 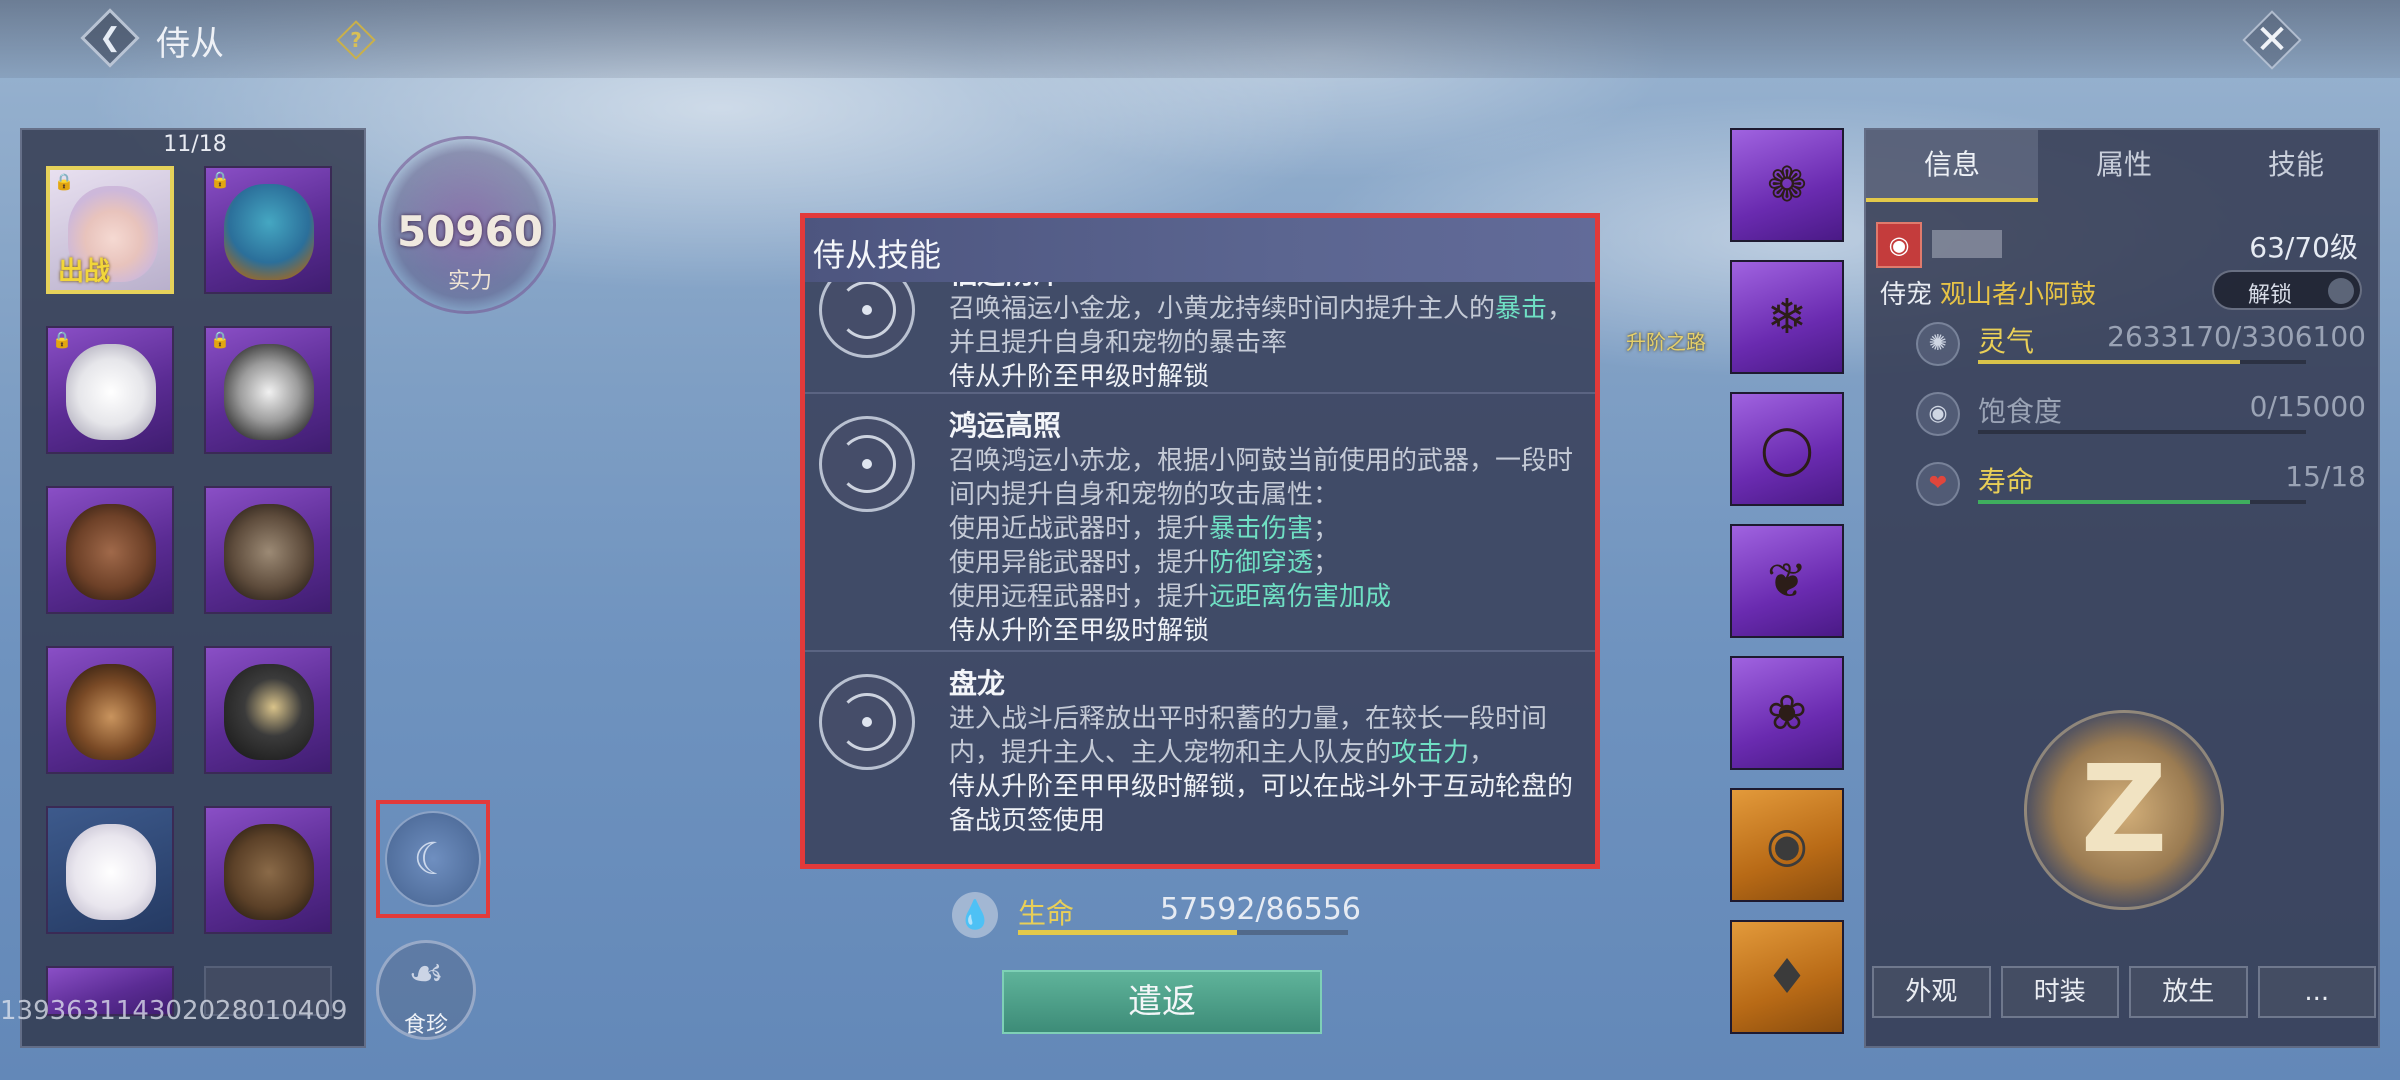 What do you see at coordinates (1046, 913) in the screenshot?
I see `hp-label: 生命` at bounding box center [1046, 913].